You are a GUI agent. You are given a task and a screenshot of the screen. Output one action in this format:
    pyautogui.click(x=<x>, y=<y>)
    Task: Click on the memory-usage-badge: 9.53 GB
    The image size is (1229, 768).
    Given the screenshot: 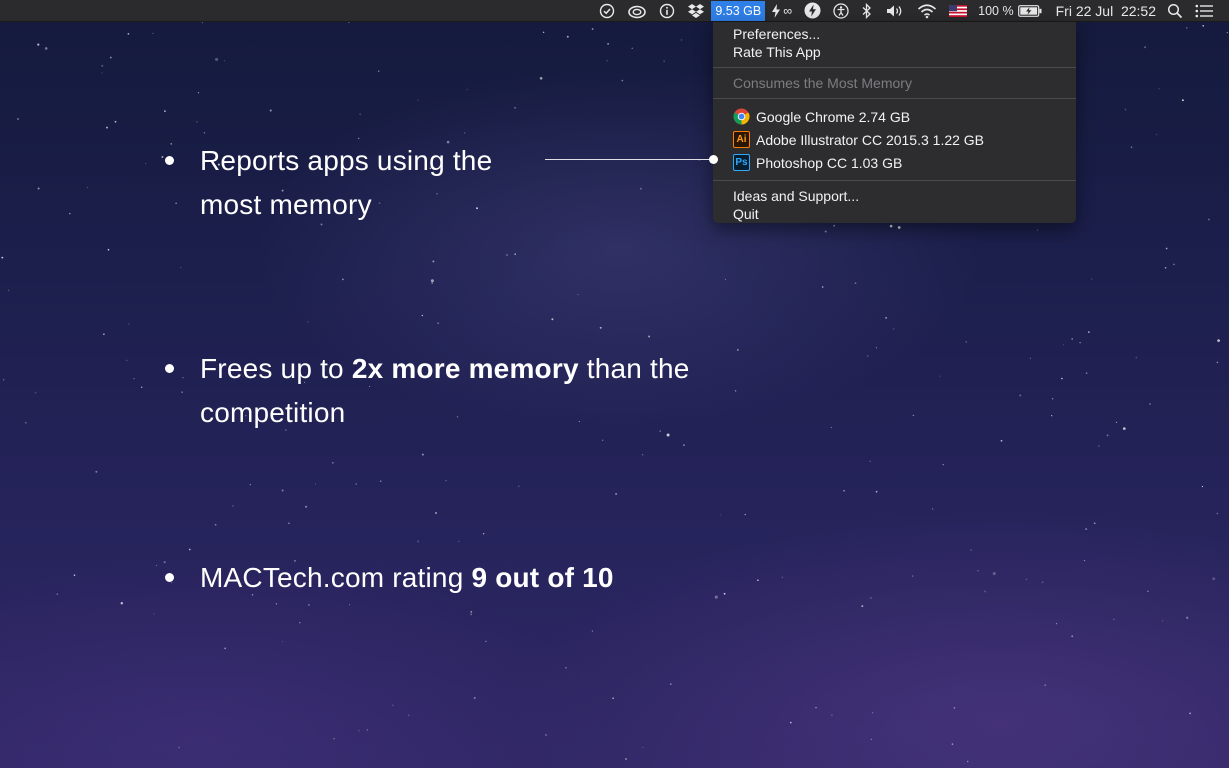 What is the action you would take?
    pyautogui.click(x=738, y=10)
    